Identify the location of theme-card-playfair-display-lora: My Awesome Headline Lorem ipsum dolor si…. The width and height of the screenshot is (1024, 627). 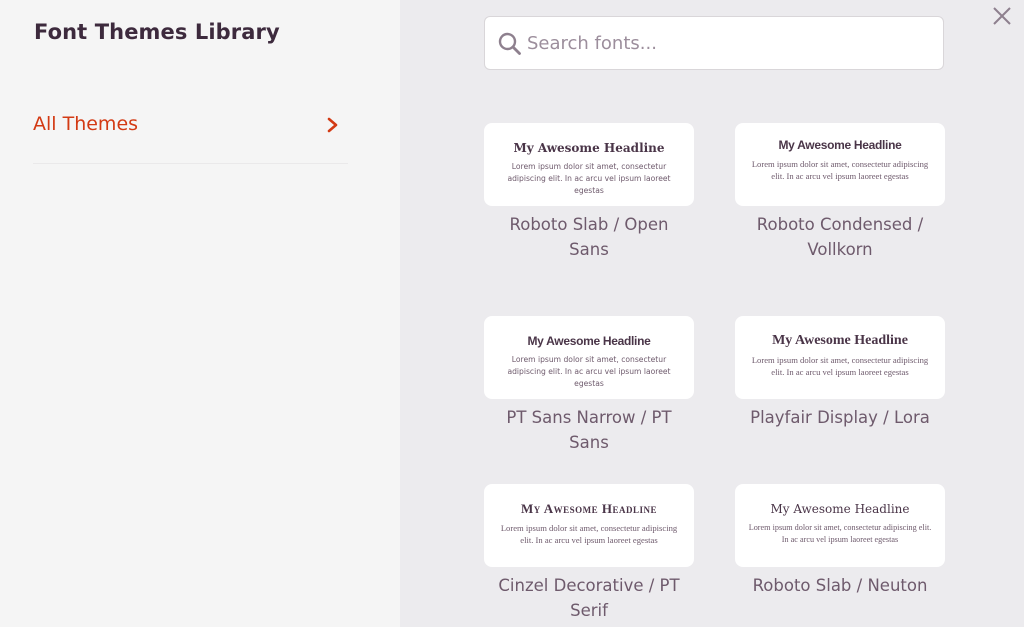
(840, 373).